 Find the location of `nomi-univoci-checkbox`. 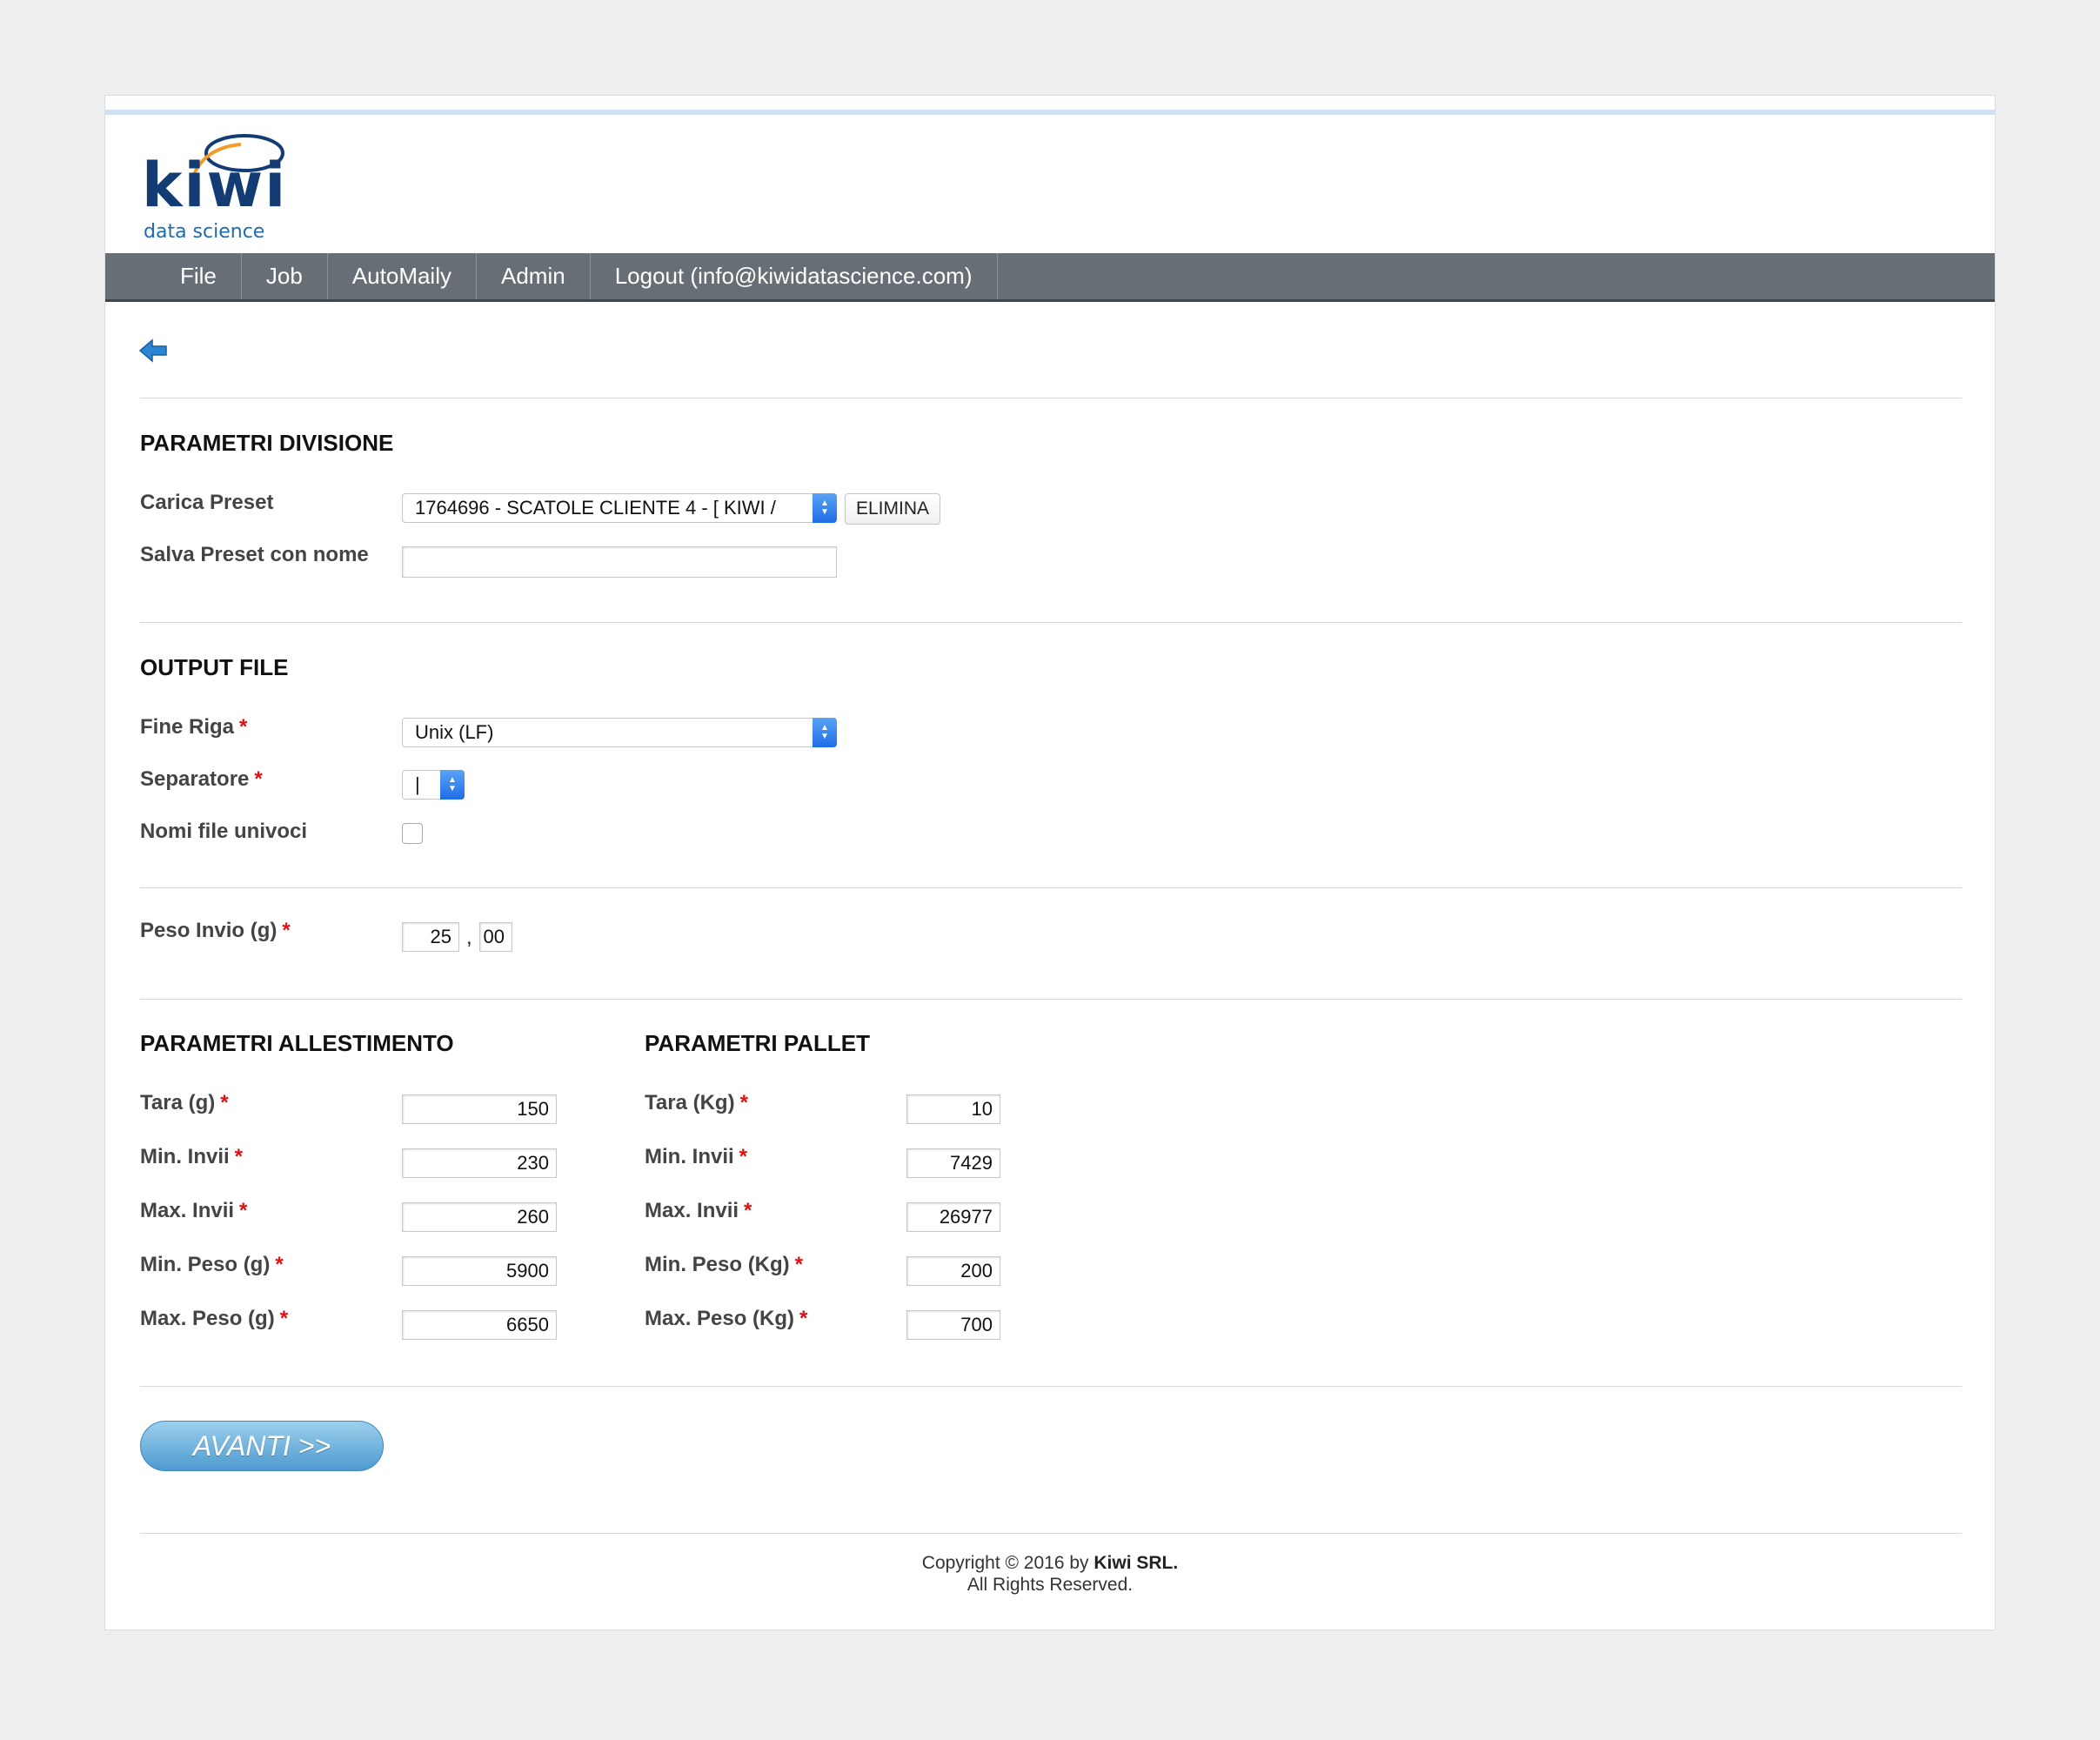

nomi-univoci-checkbox is located at coordinates (412, 833).